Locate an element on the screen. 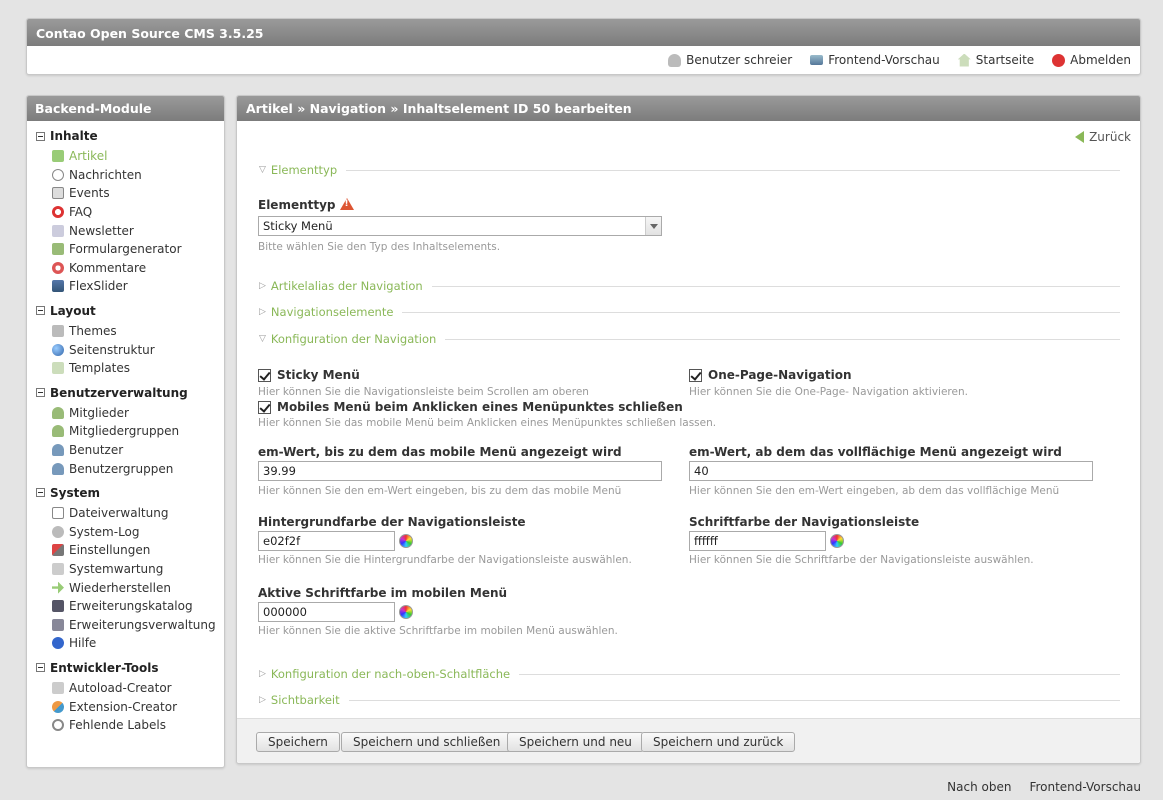  sidebar-item-newsletter: Newsletter is located at coordinates (125, 230).